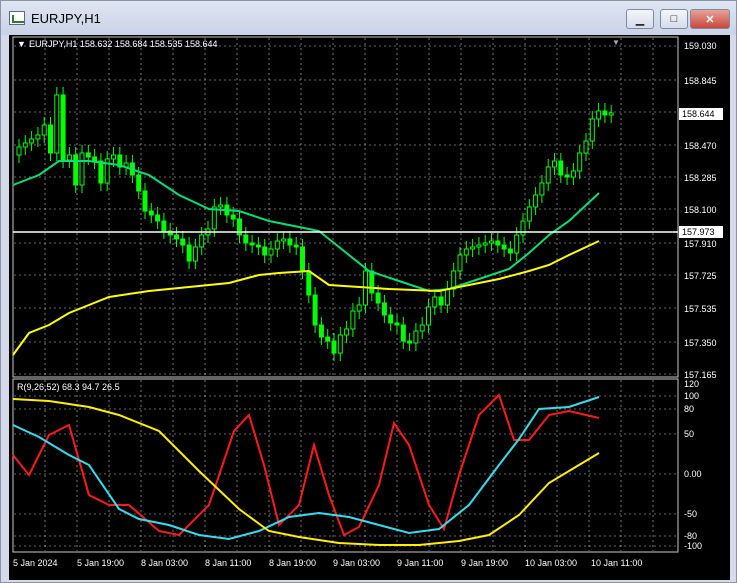  What do you see at coordinates (693, 474) in the screenshot?
I see `indicator-label: 0.00` at bounding box center [693, 474].